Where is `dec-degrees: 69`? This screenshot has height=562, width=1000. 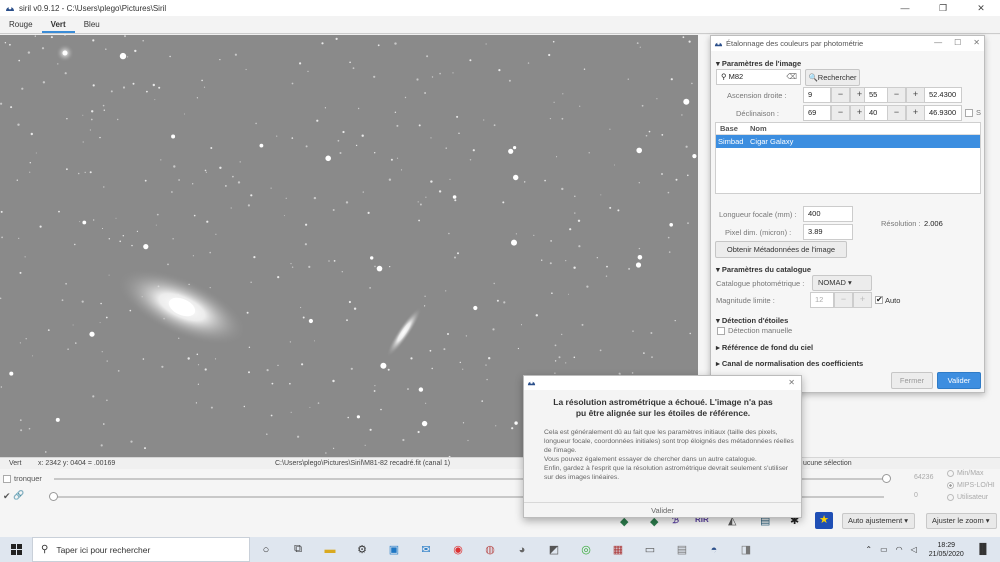 dec-degrees: 69 is located at coordinates (817, 113).